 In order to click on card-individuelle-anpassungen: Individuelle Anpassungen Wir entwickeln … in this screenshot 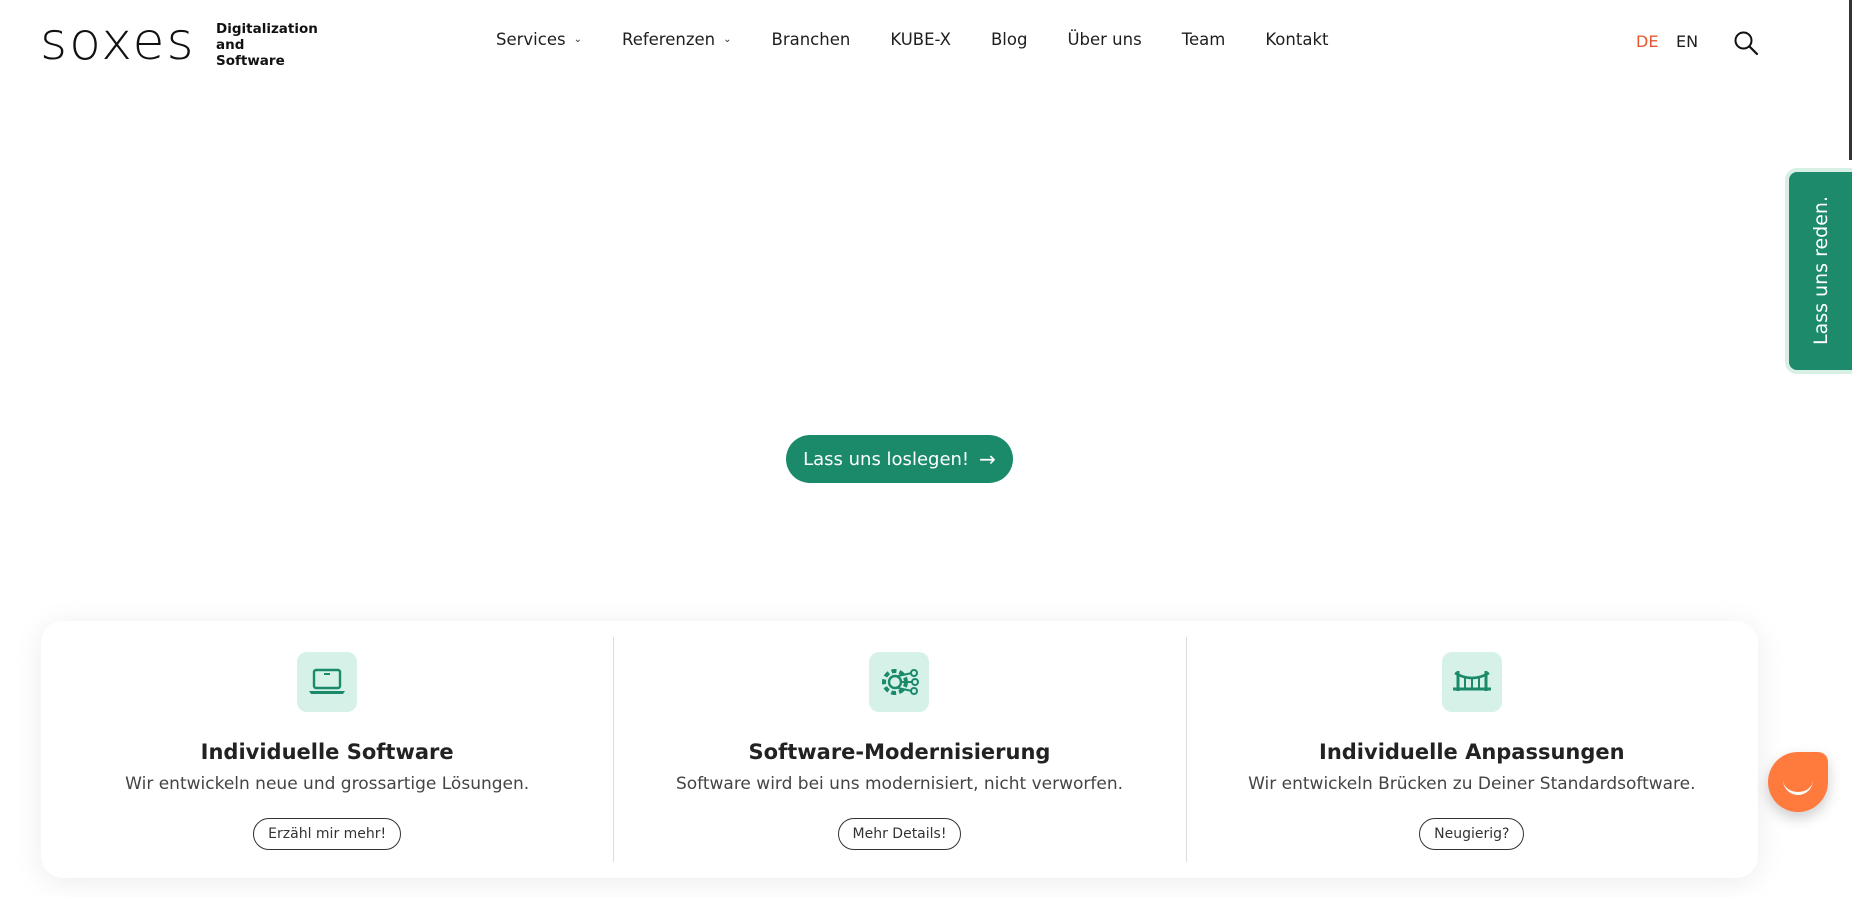, I will do `click(1471, 749)`.